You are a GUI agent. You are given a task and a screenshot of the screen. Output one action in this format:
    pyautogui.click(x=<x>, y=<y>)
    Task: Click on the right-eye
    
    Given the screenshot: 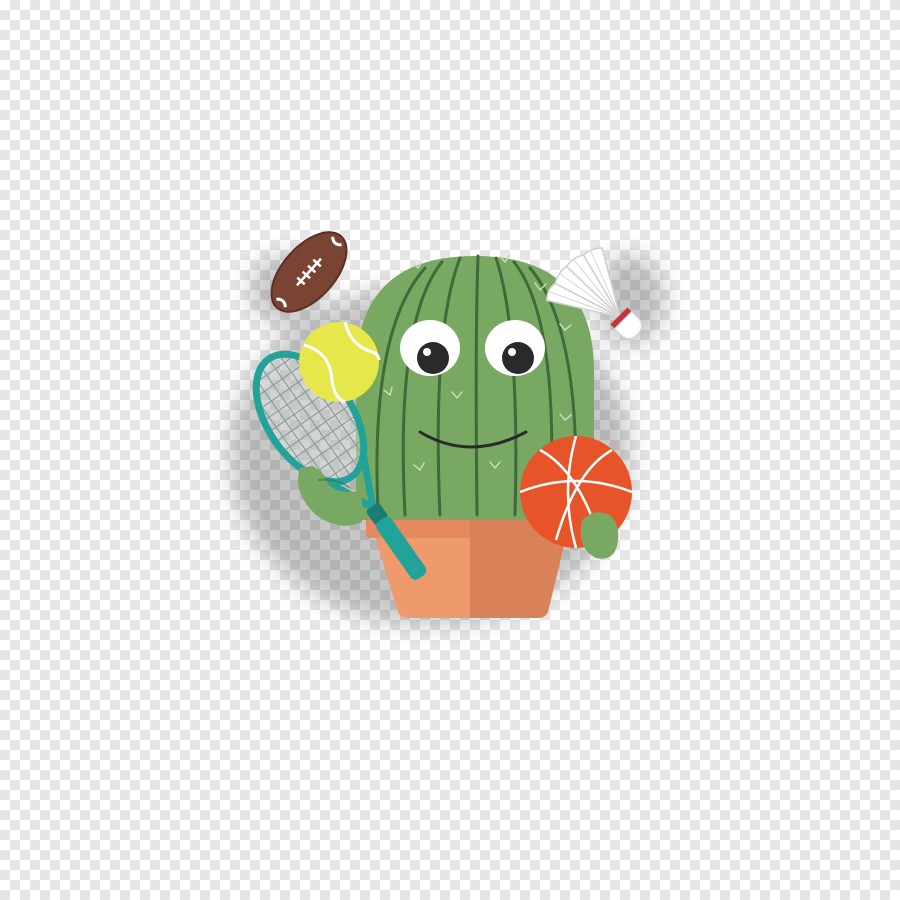 What is the action you would take?
    pyautogui.click(x=515, y=348)
    